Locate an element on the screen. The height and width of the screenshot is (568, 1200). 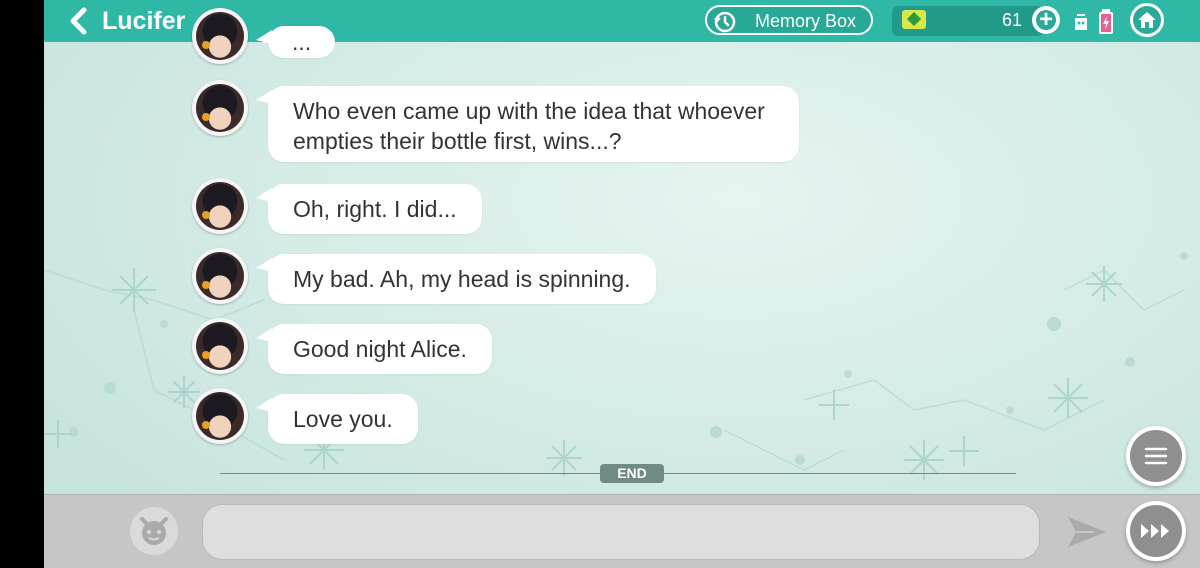
message-bubble: Love you. is located at coordinates (337, 419).